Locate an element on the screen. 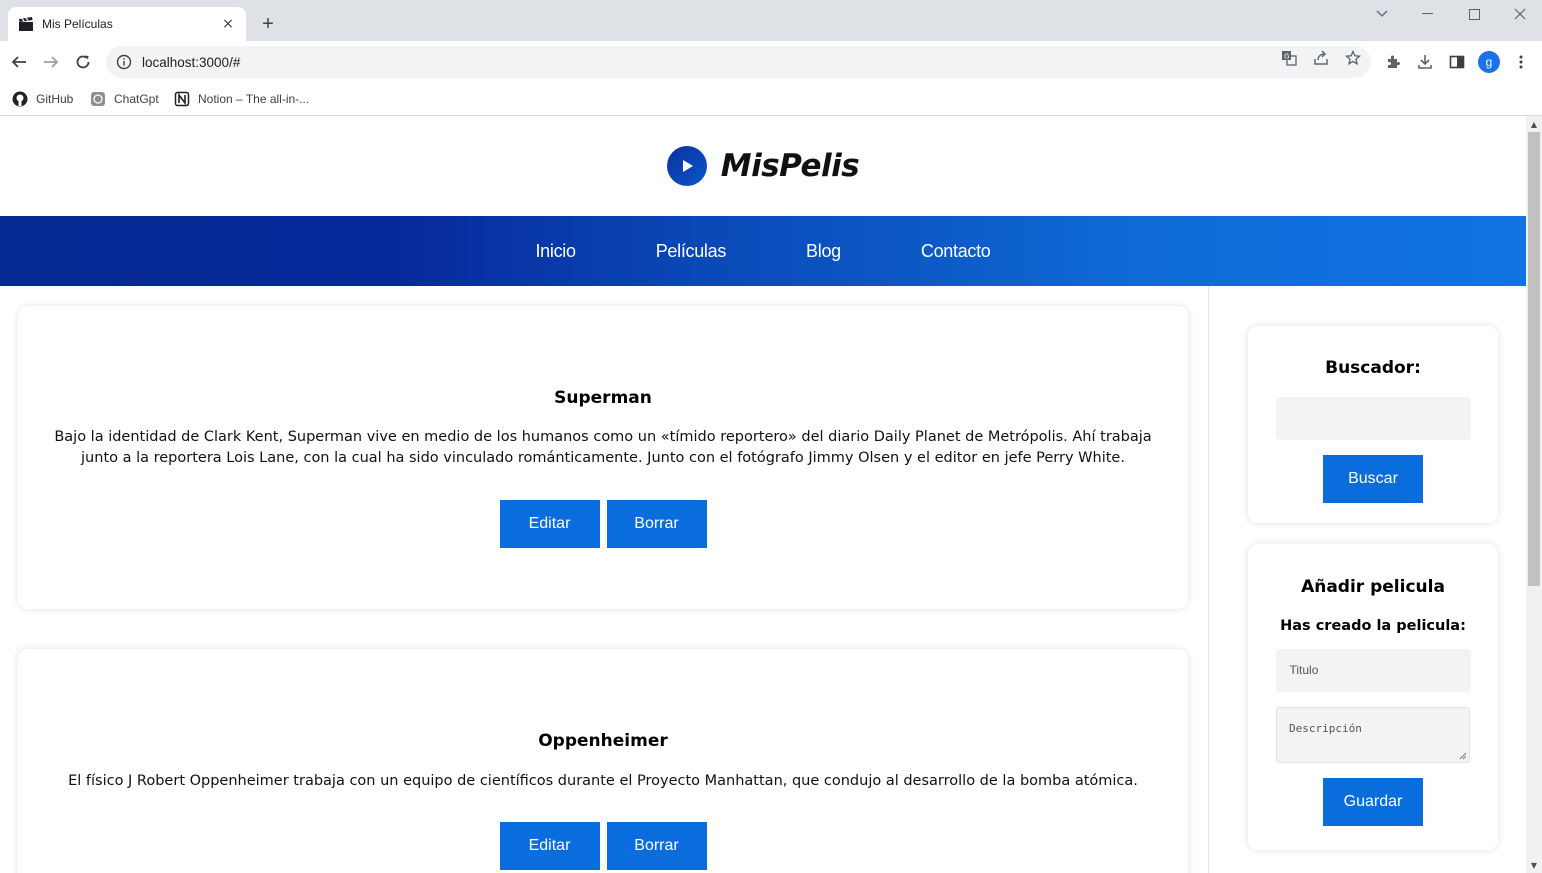 Image resolution: width=1542 pixels, height=873 pixels. search-button: Buscar is located at coordinates (1373, 479).